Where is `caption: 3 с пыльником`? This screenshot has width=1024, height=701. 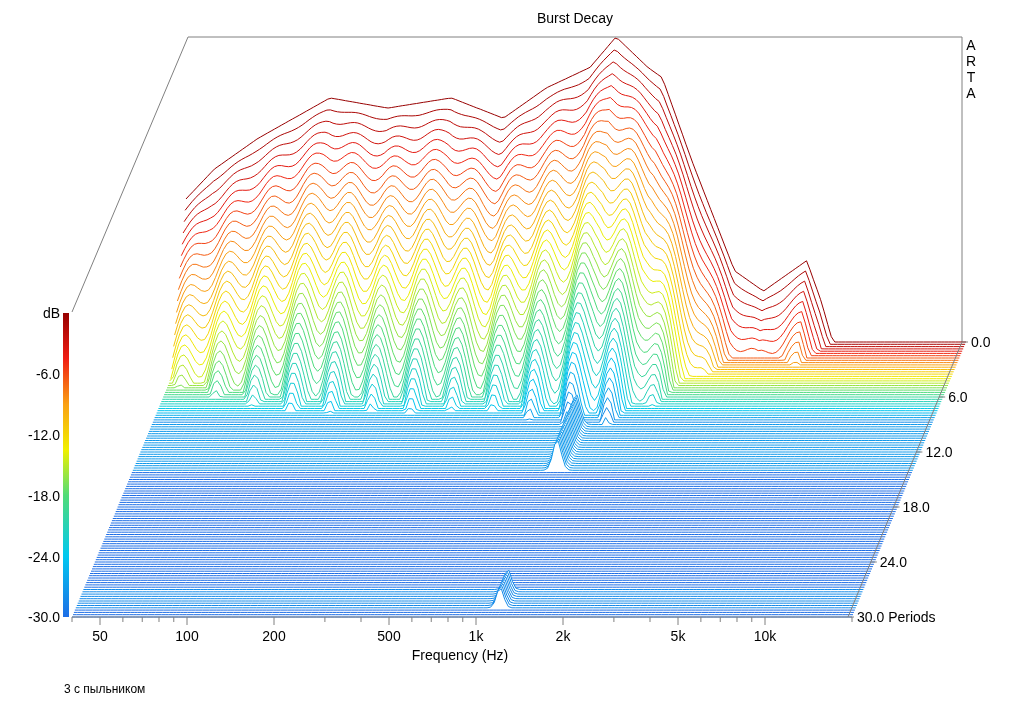 caption: 3 с пыльником is located at coordinates (105, 689).